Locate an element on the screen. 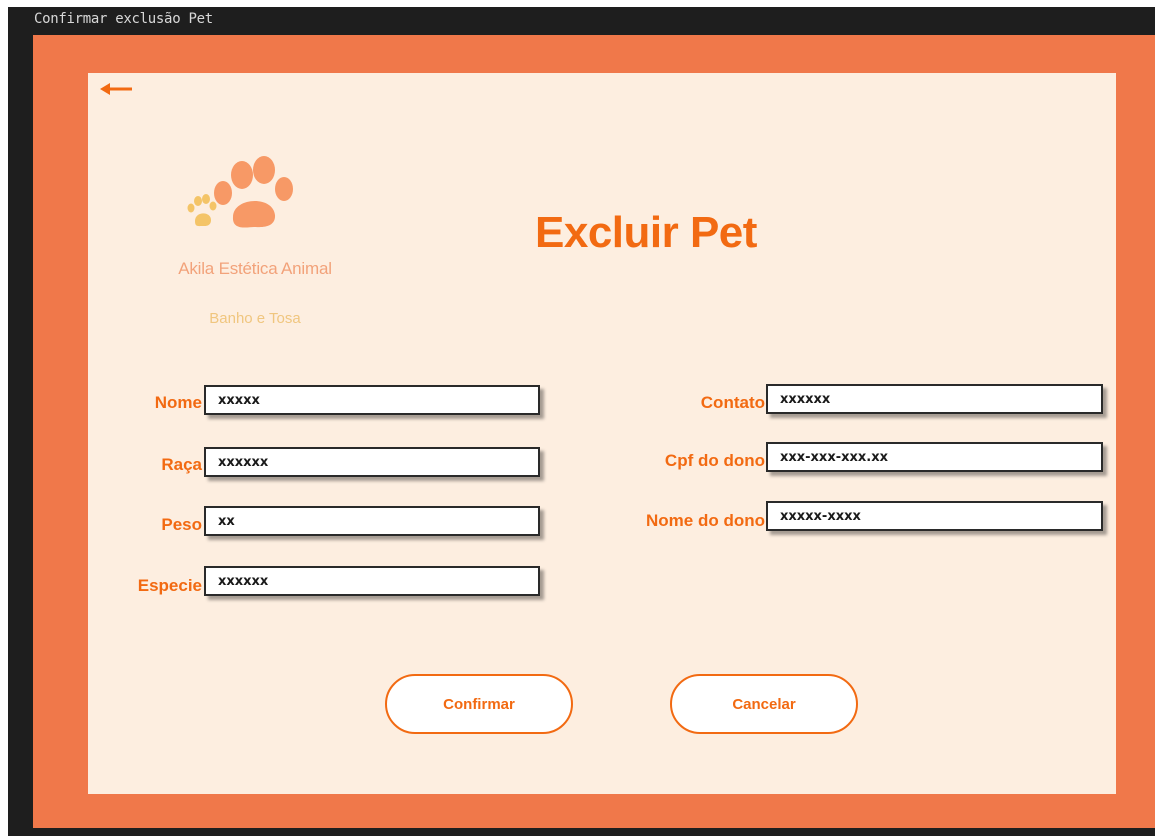 Image resolution: width=1156 pixels, height=838 pixels. label-raca: Raça is located at coordinates (181, 464).